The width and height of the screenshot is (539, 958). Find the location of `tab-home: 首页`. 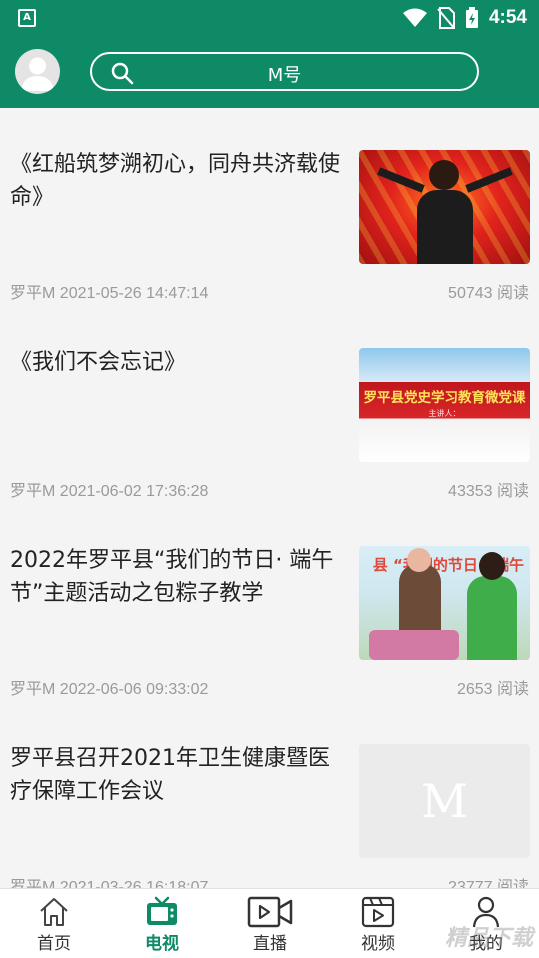

tab-home: 首页 is located at coordinates (54, 923).